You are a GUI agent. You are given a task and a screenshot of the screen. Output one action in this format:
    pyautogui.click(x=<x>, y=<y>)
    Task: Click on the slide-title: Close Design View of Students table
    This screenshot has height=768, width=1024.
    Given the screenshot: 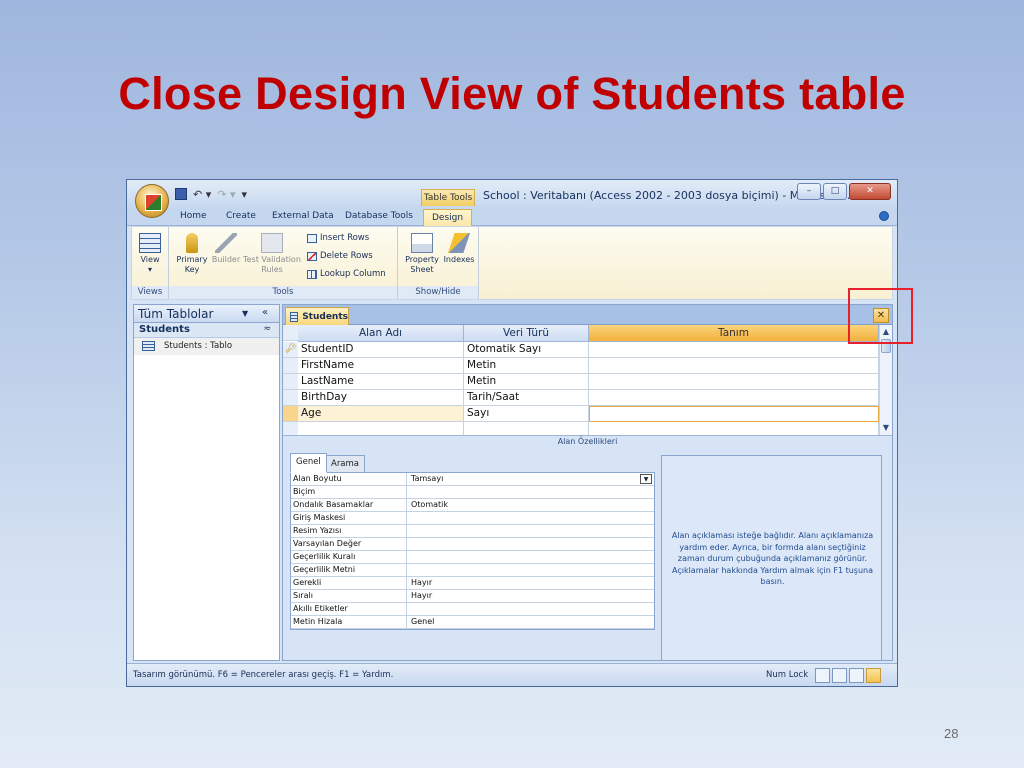 What is the action you would take?
    pyautogui.click(x=512, y=93)
    